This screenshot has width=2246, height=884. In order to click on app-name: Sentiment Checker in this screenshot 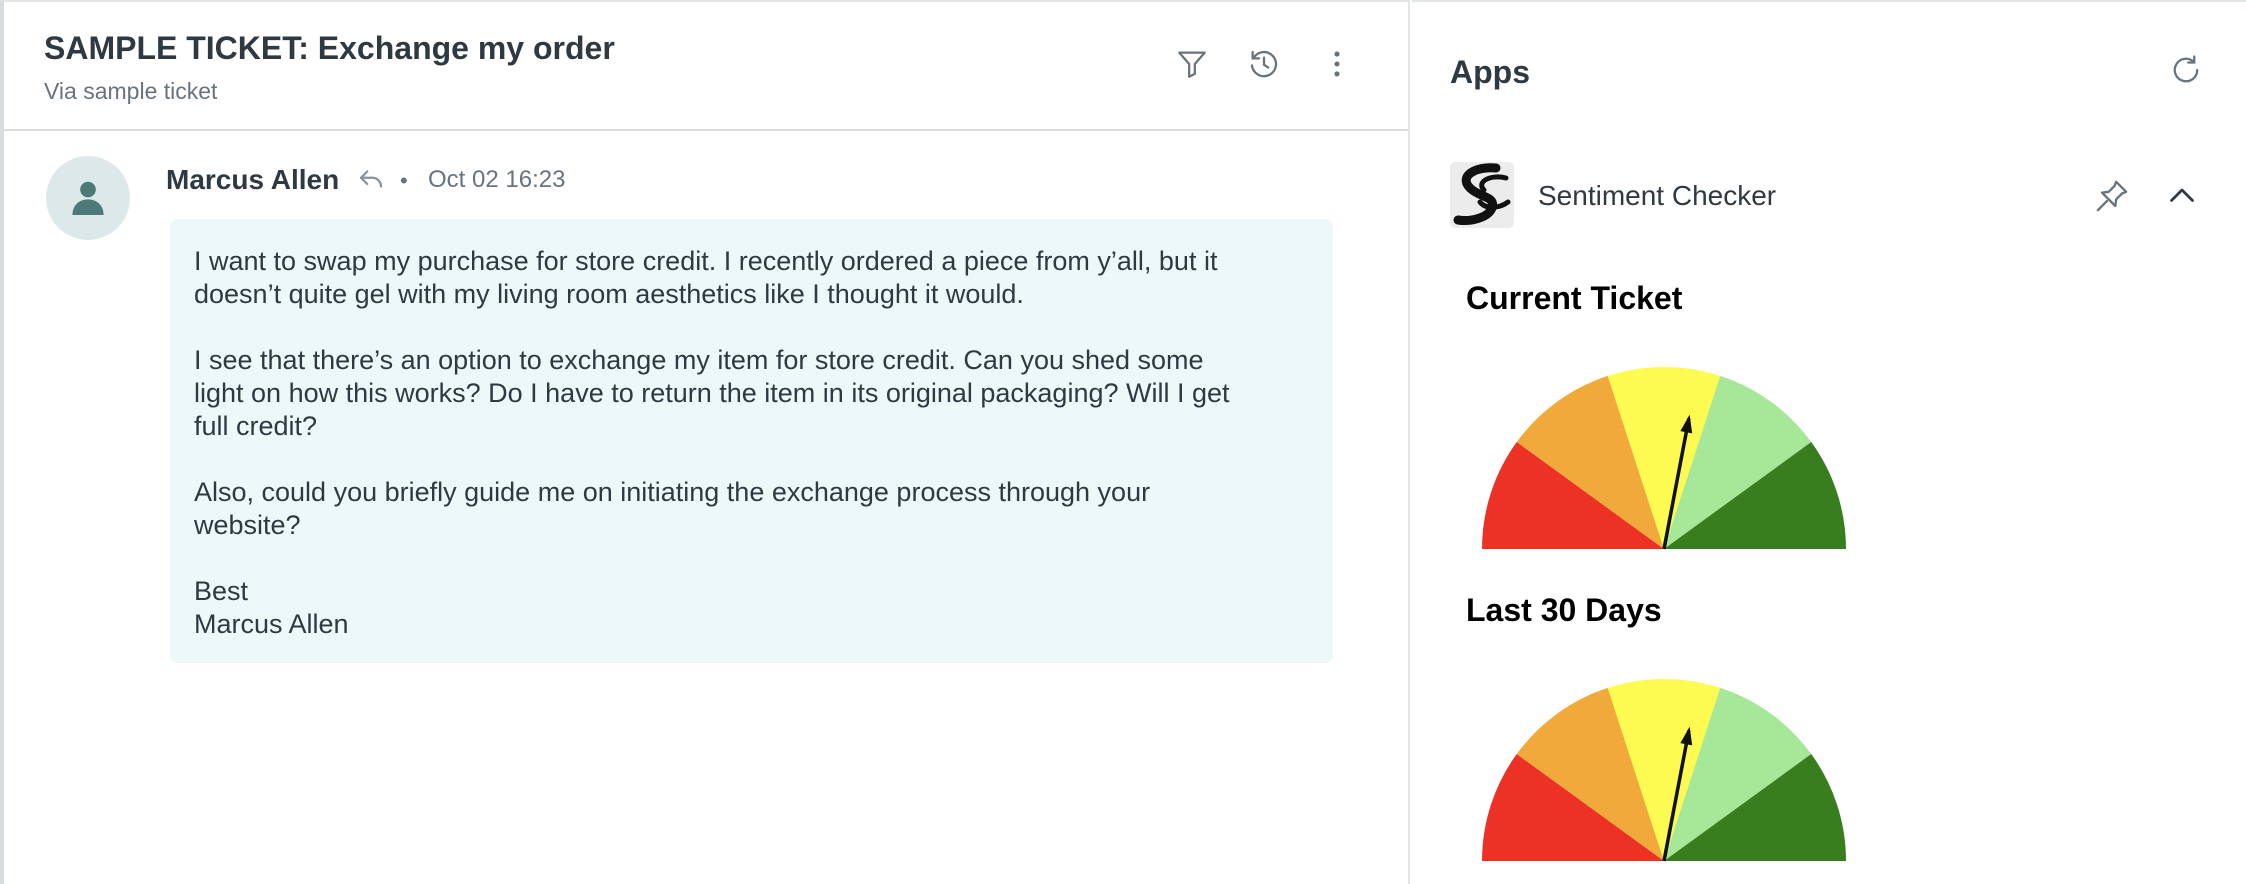, I will do `click(1657, 195)`.